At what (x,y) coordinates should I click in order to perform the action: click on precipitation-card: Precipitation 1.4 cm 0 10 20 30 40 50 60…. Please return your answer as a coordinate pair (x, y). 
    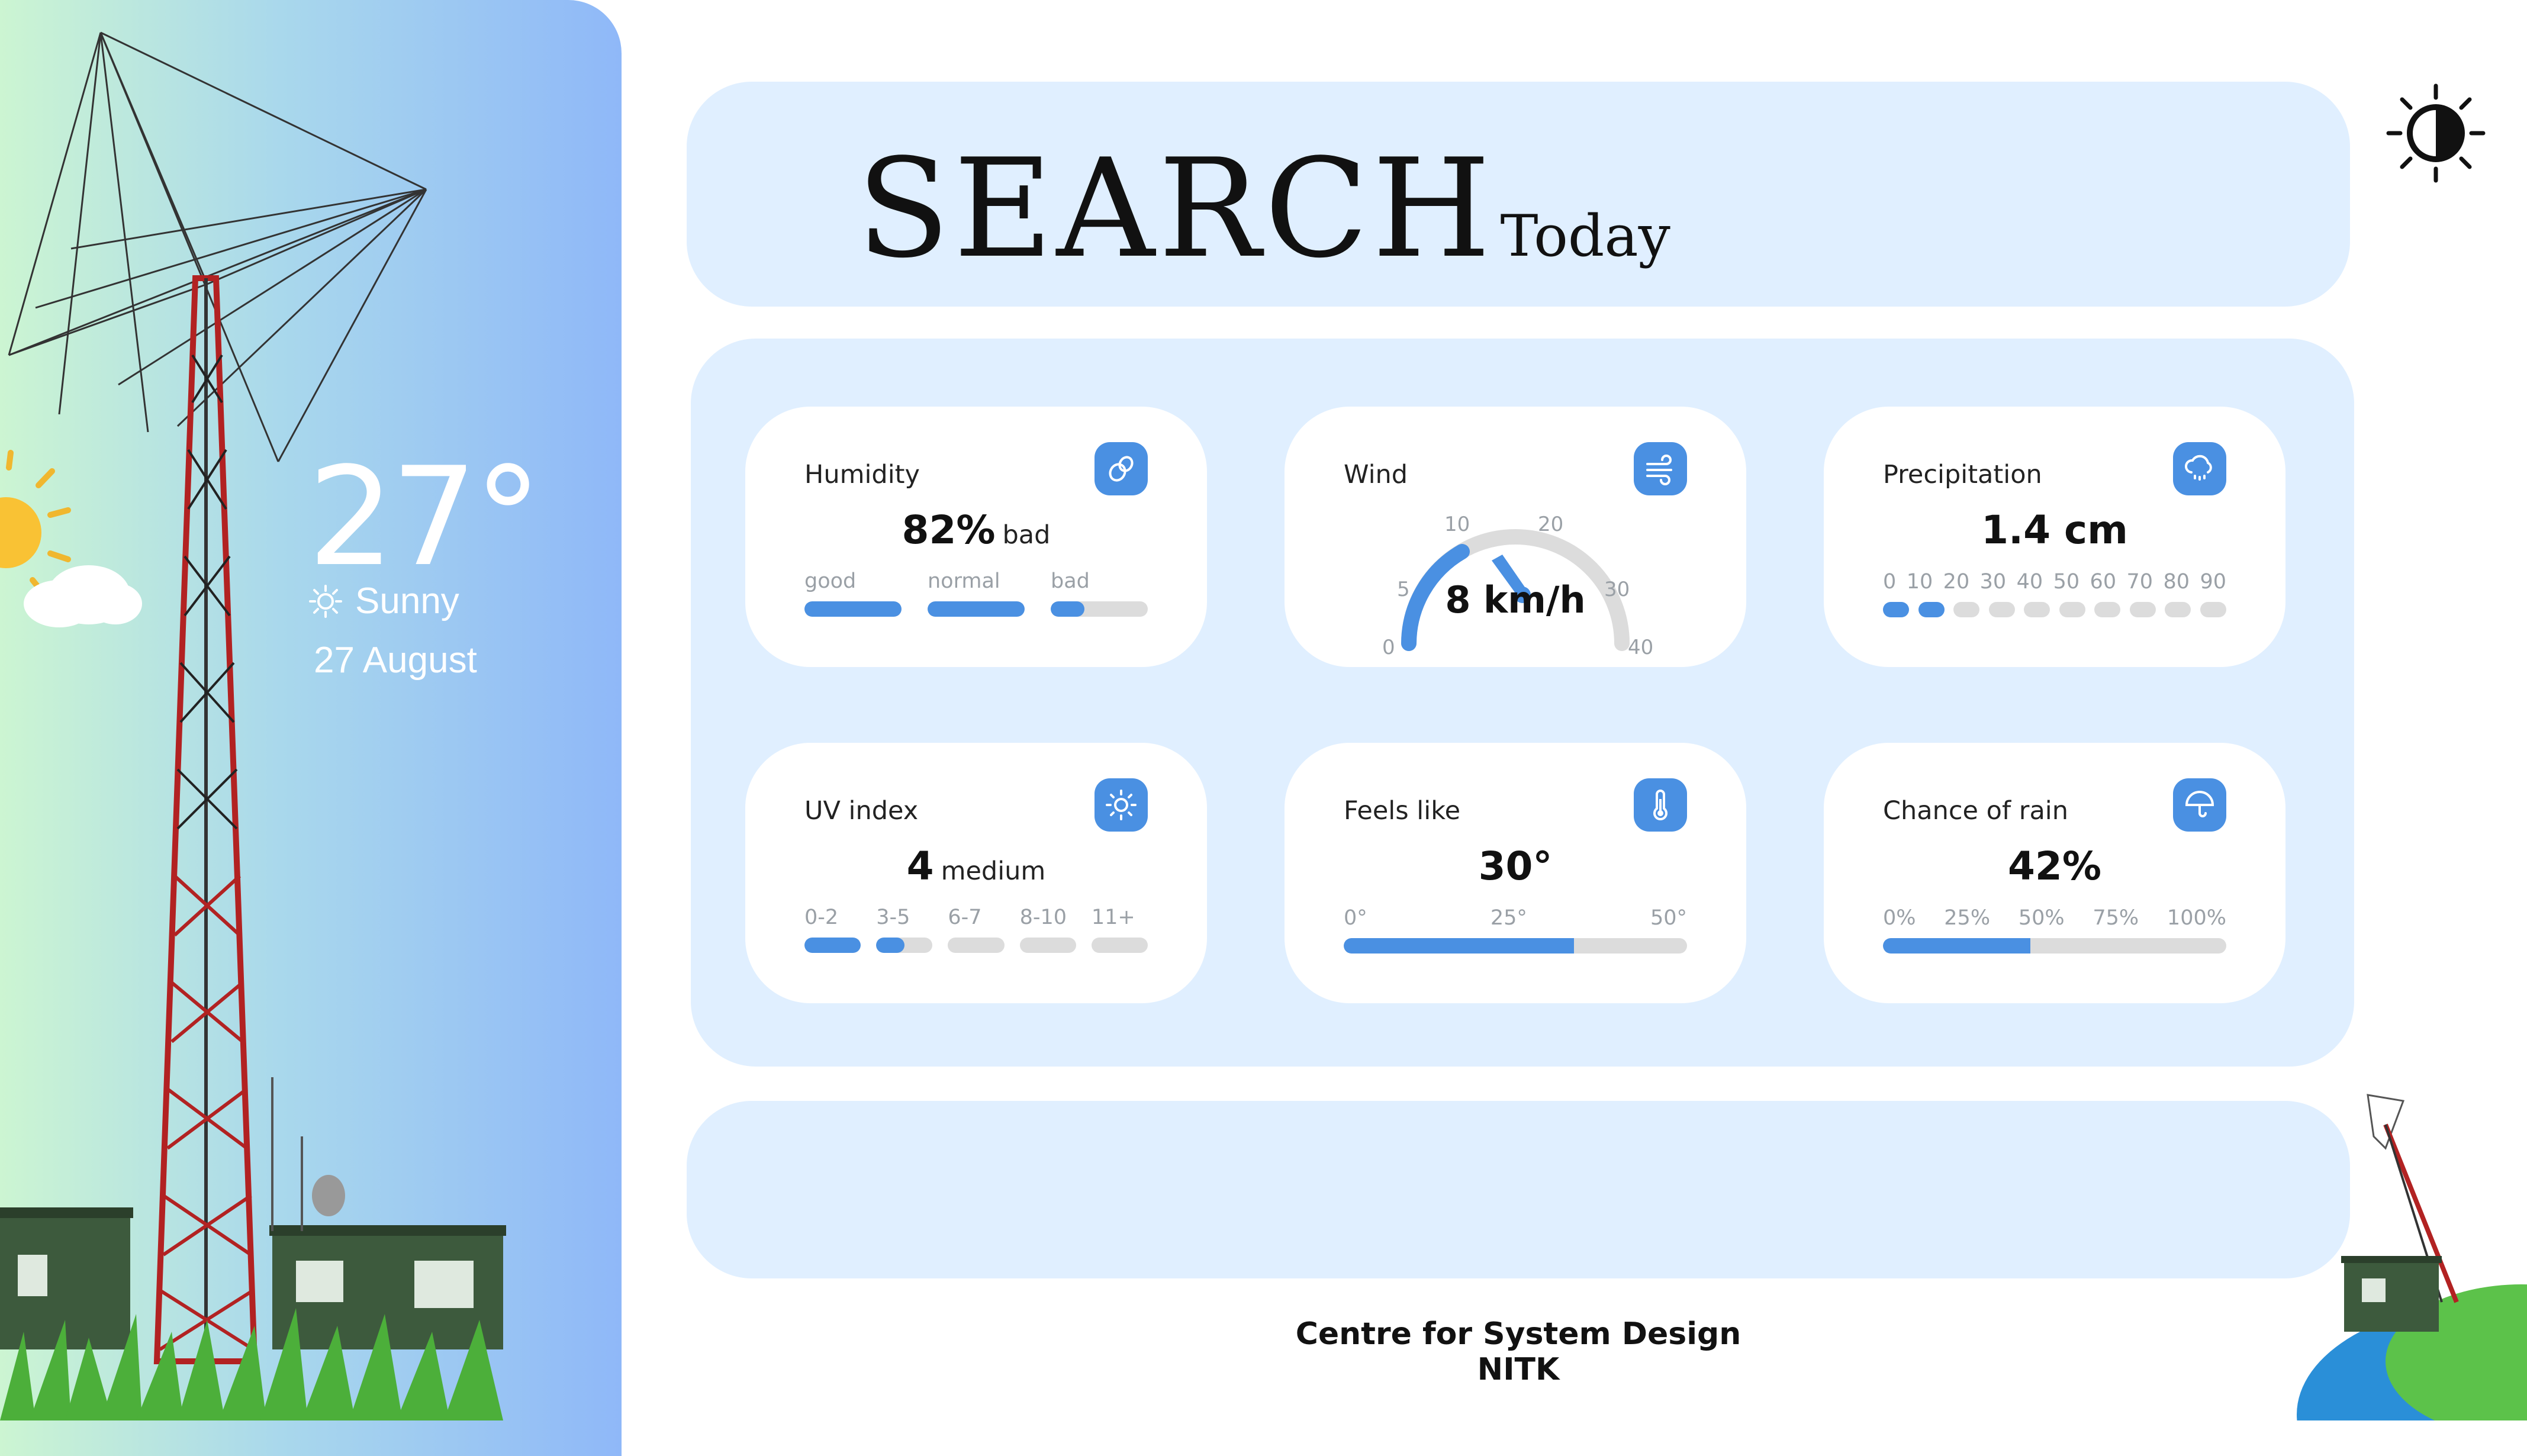
    Looking at the image, I should click on (2054, 537).